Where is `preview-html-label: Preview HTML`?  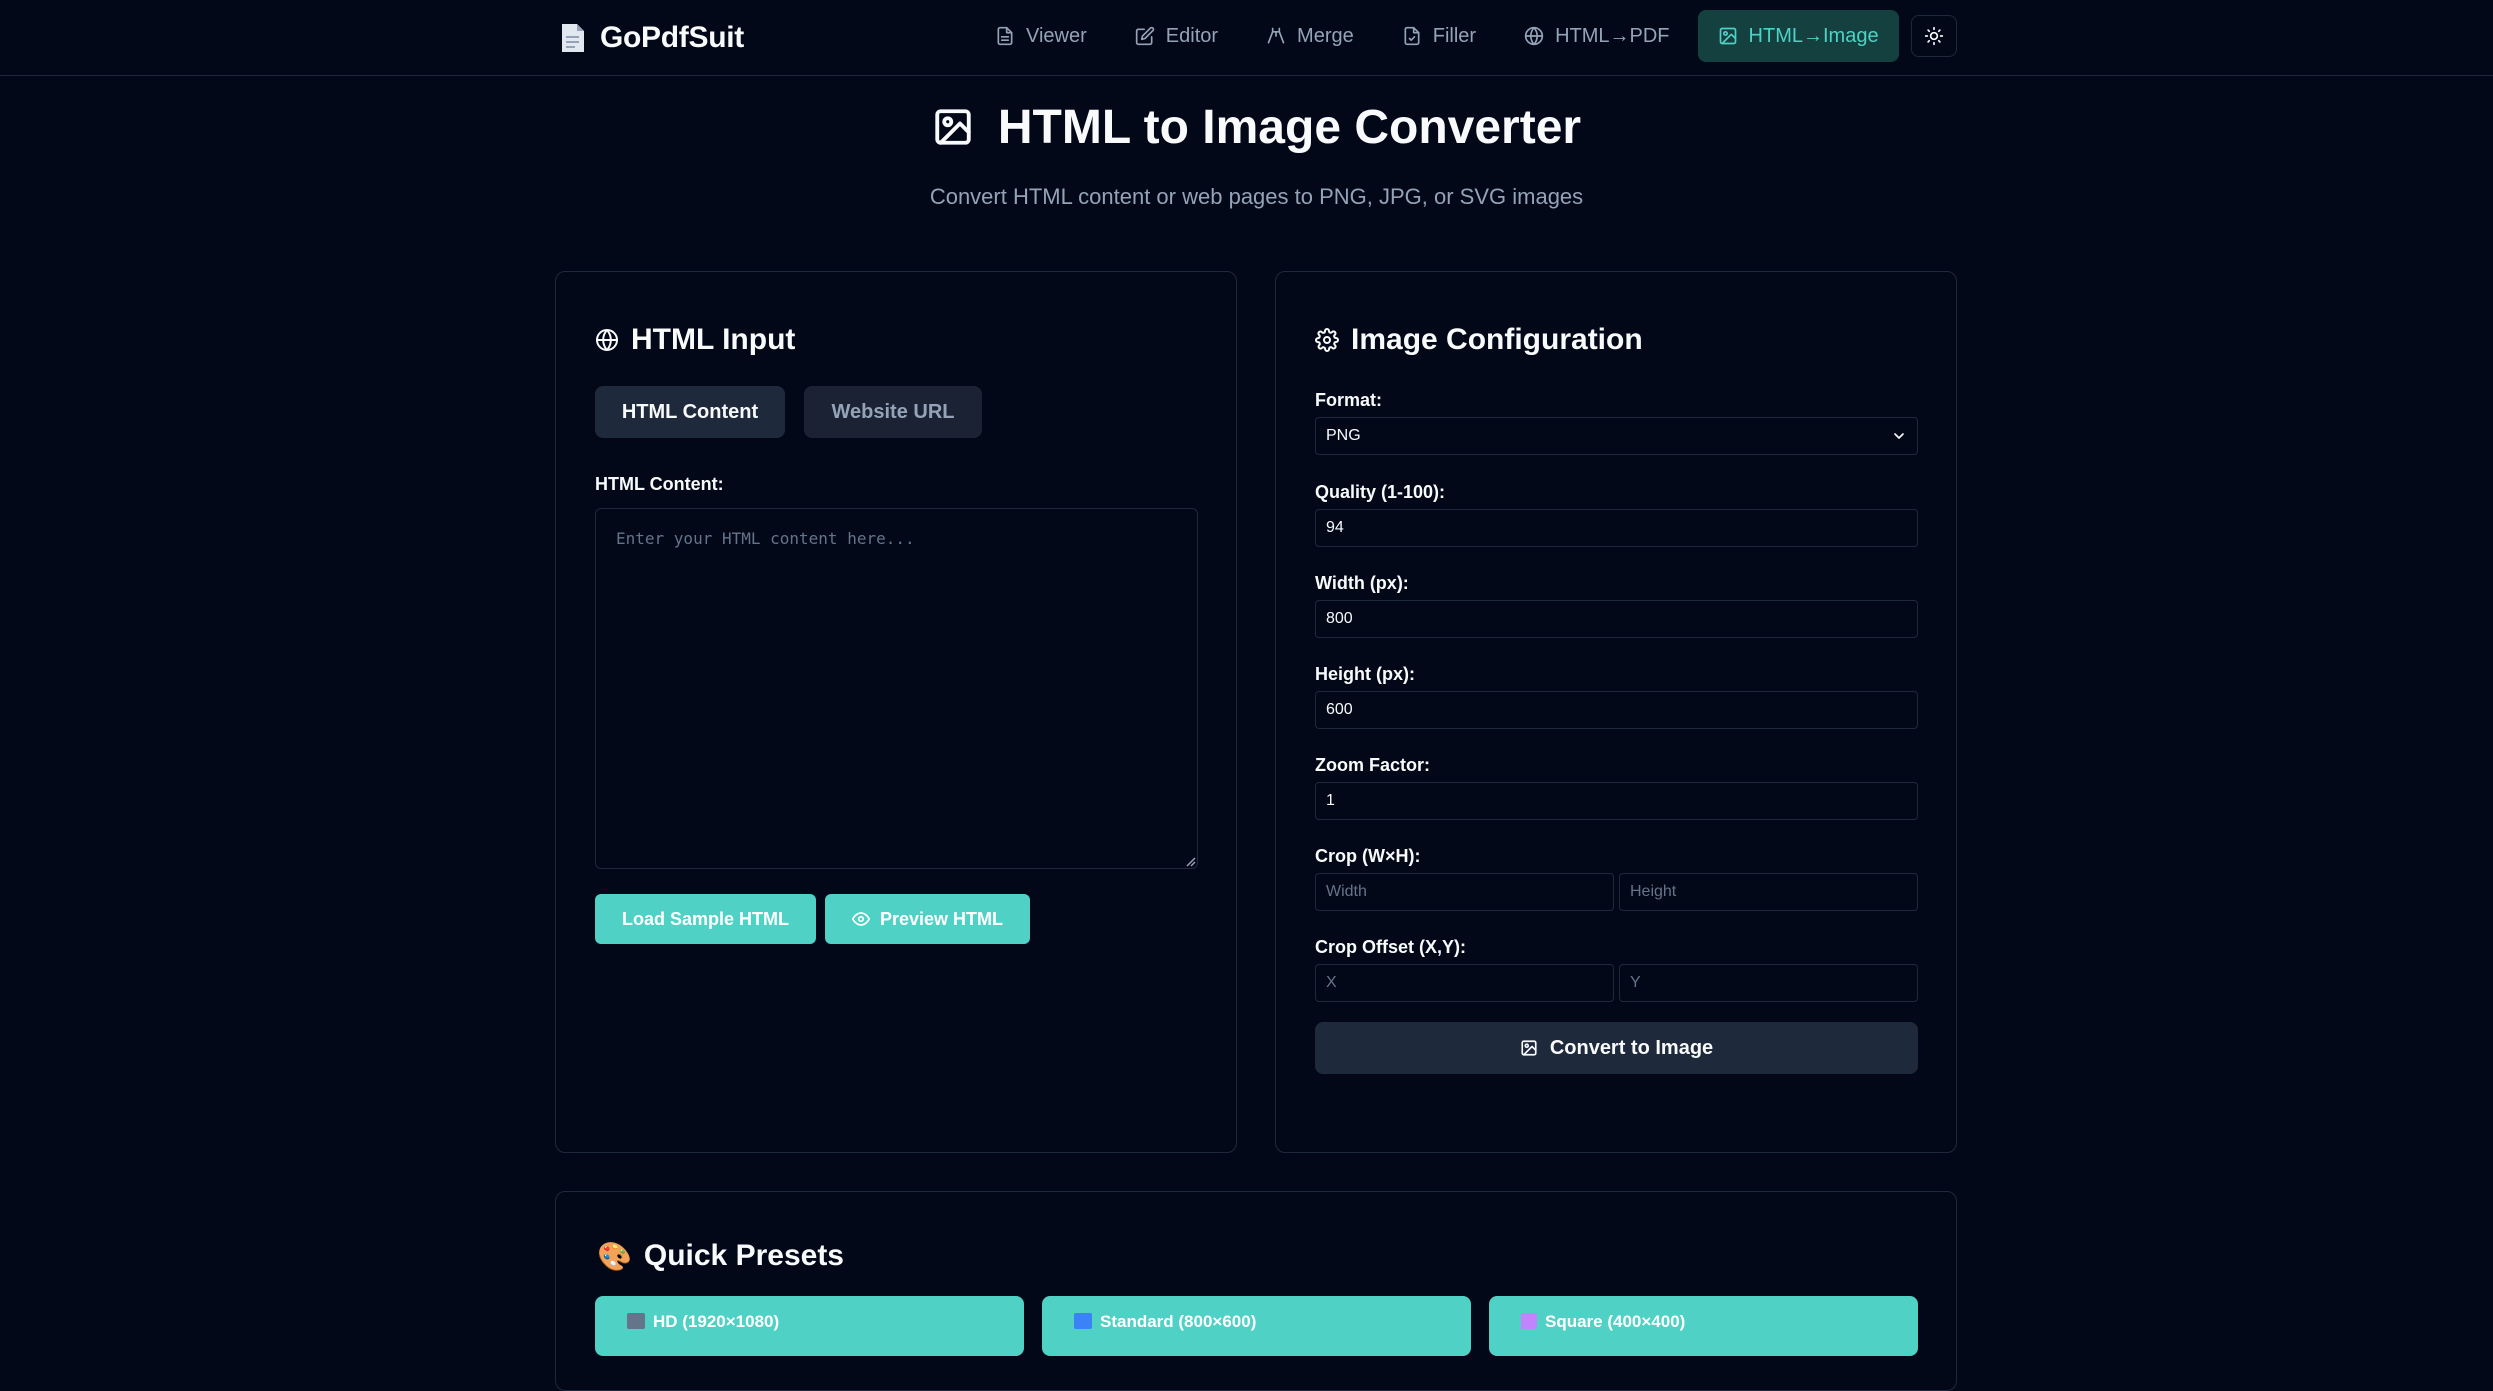
preview-html-label: Preview HTML is located at coordinates (941, 918).